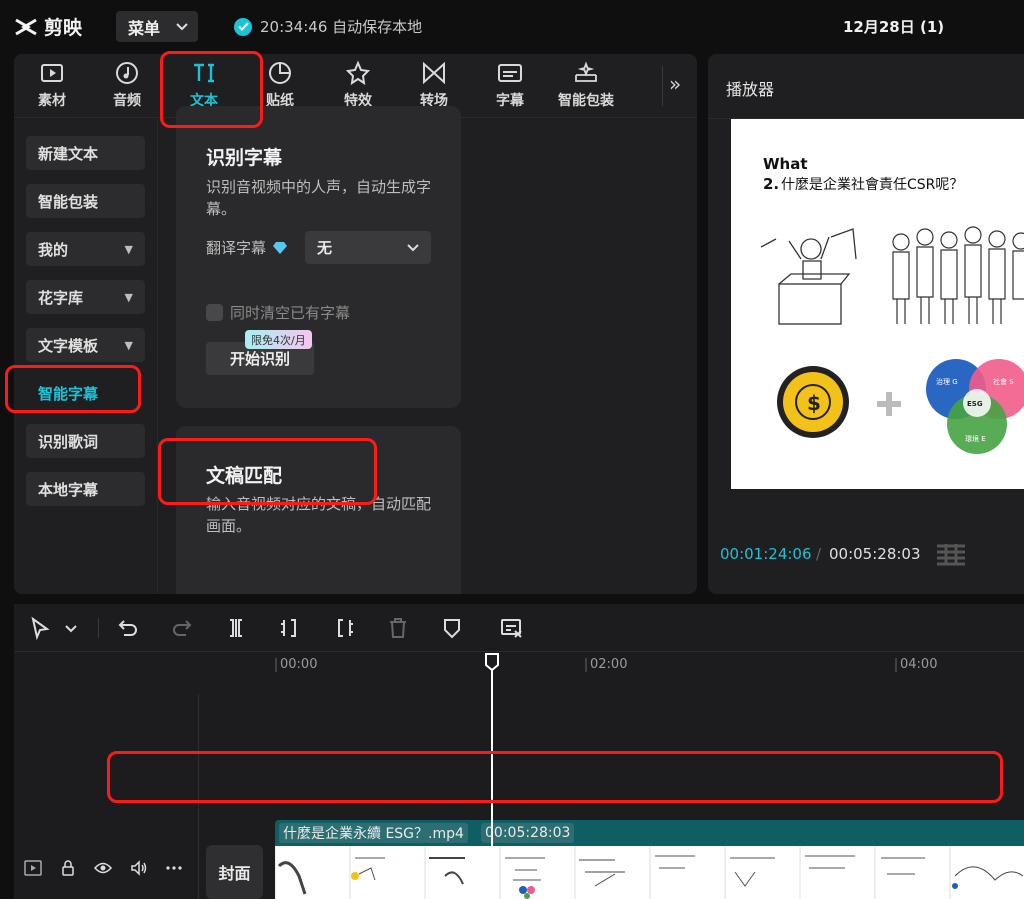 The image size is (1024, 899). I want to click on tab-media: 素材, so click(52, 87).